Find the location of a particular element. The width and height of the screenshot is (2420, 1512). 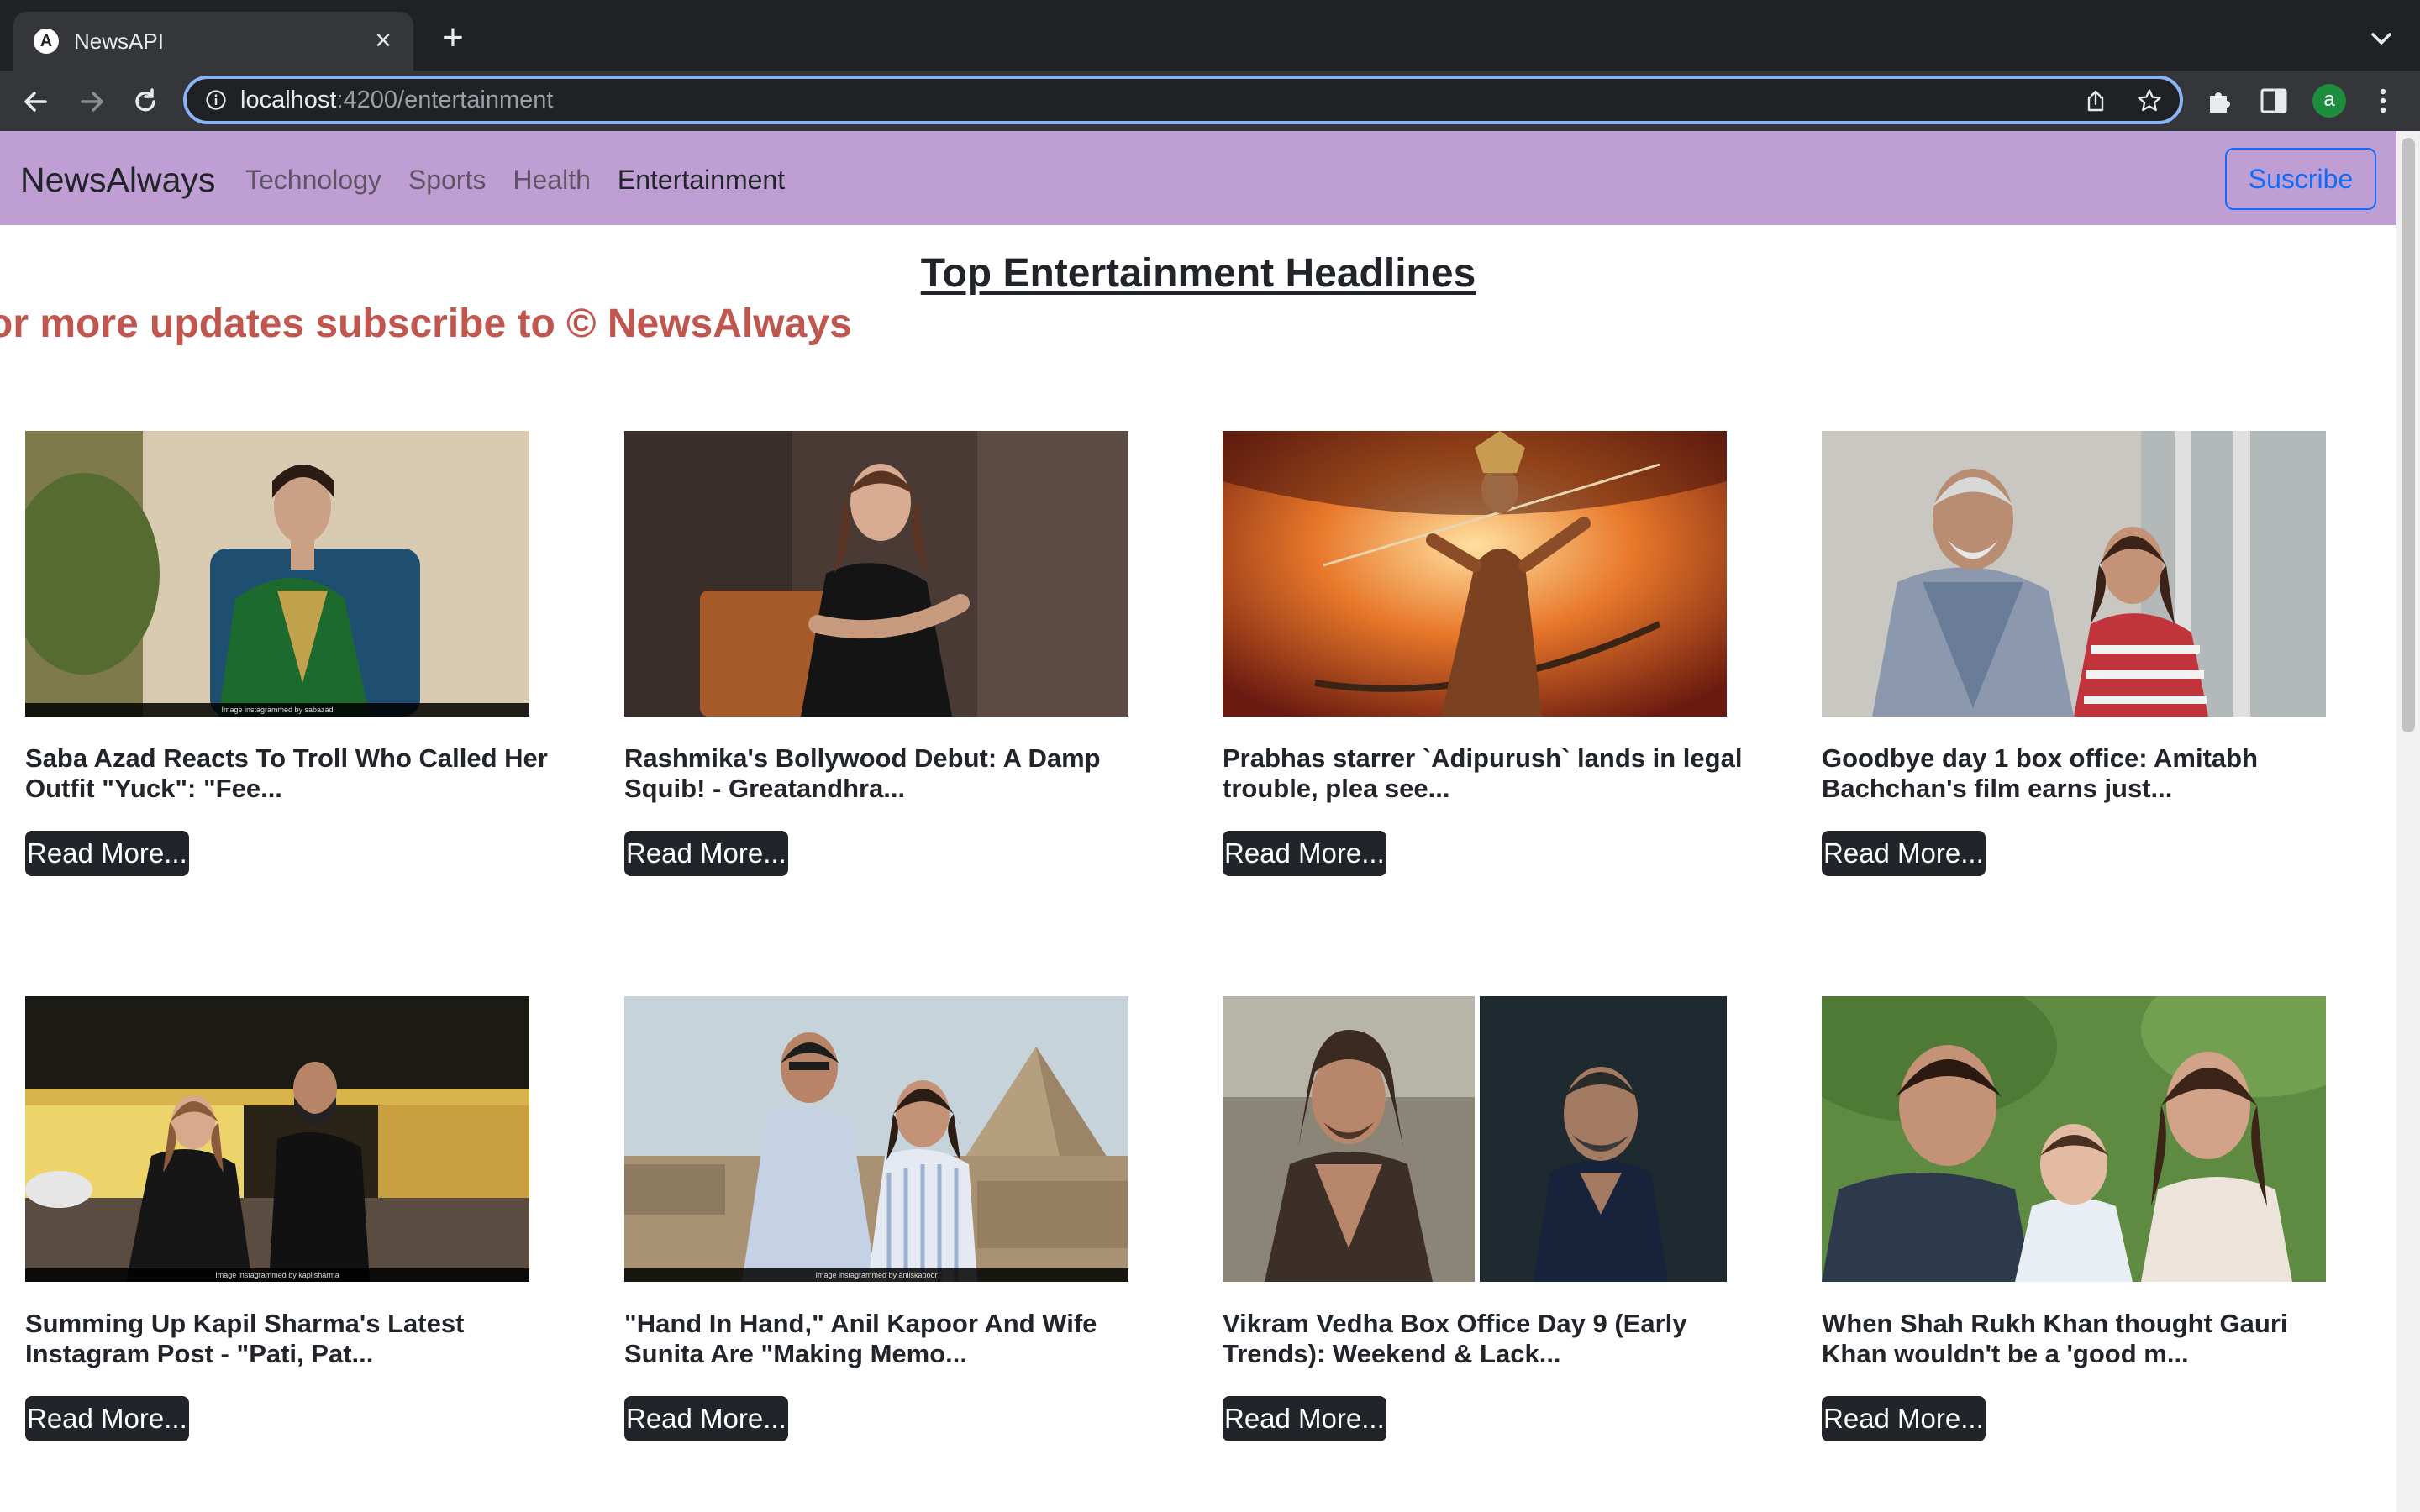

forward-arrow-icon is located at coordinates (92, 101).